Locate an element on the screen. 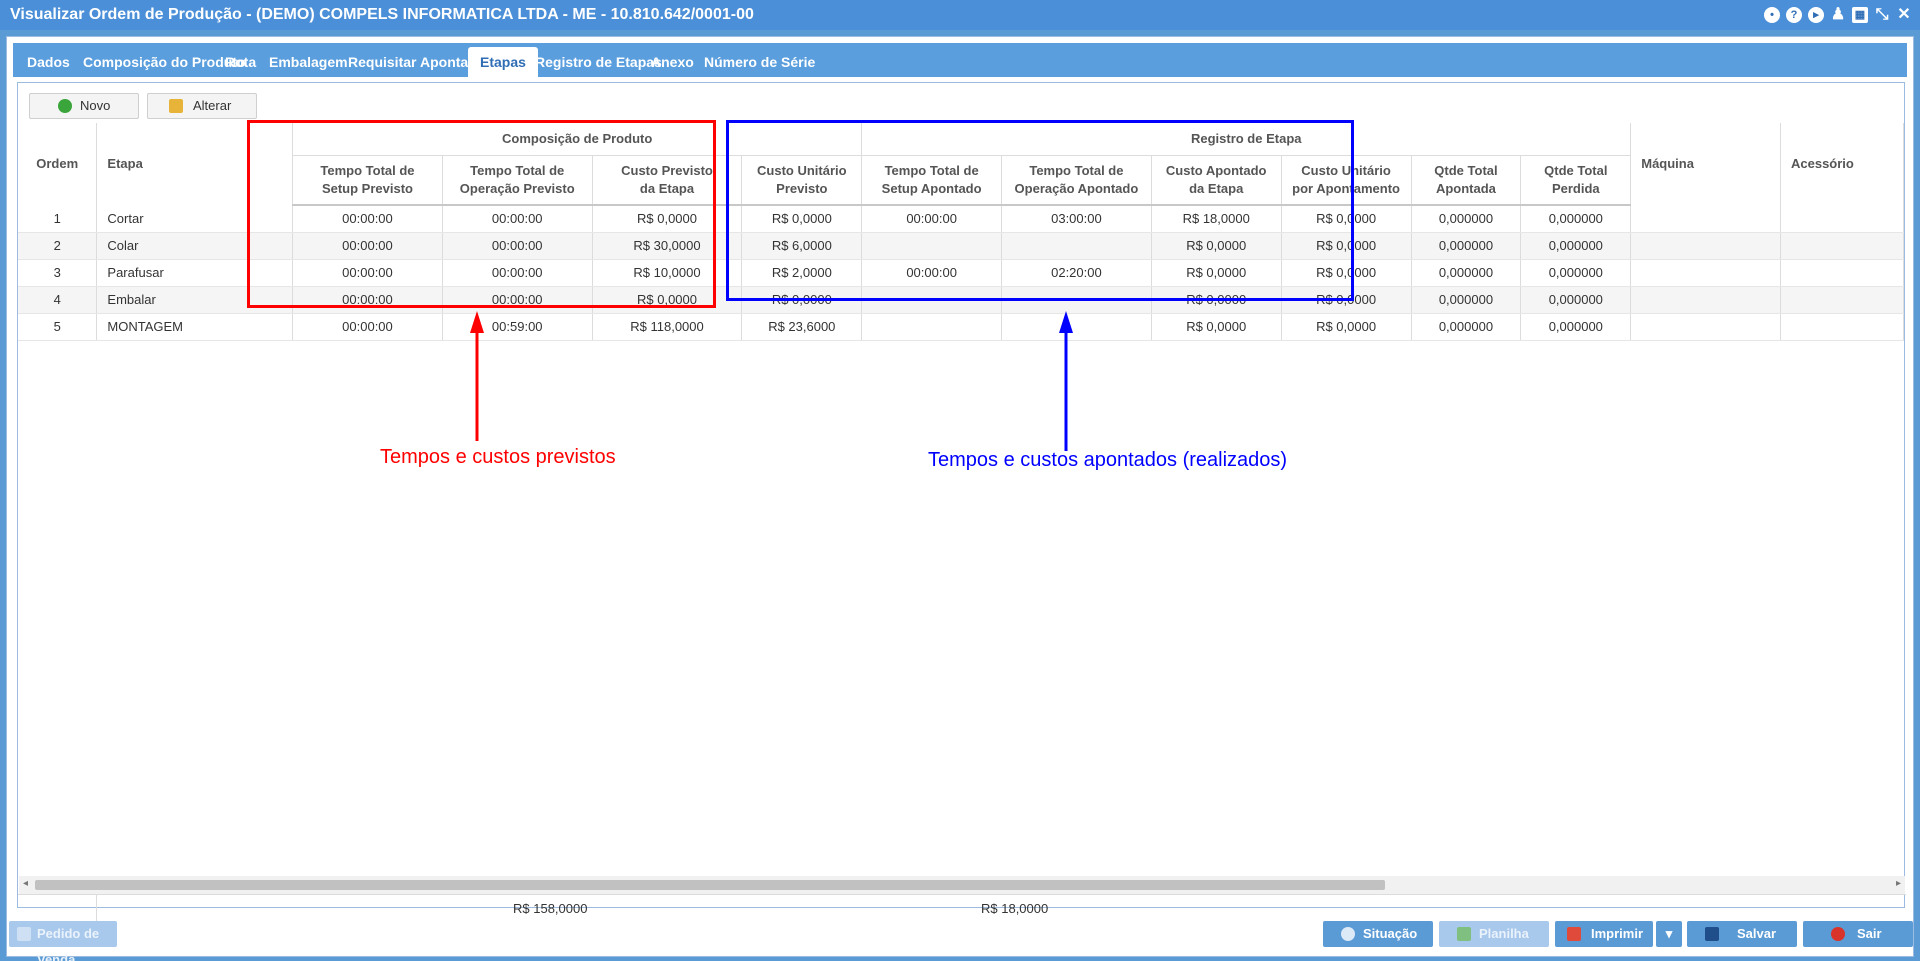 This screenshot has height=961, width=1920. spreadsheet-icon is located at coordinates (1464, 934).